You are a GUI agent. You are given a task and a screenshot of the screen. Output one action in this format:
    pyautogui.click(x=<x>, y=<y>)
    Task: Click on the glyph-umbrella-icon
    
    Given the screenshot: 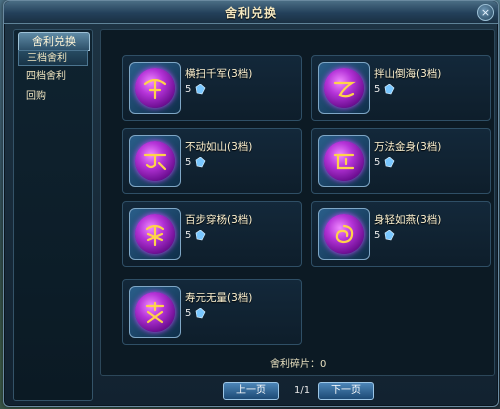 What is the action you would take?
    pyautogui.click(x=155, y=89)
    